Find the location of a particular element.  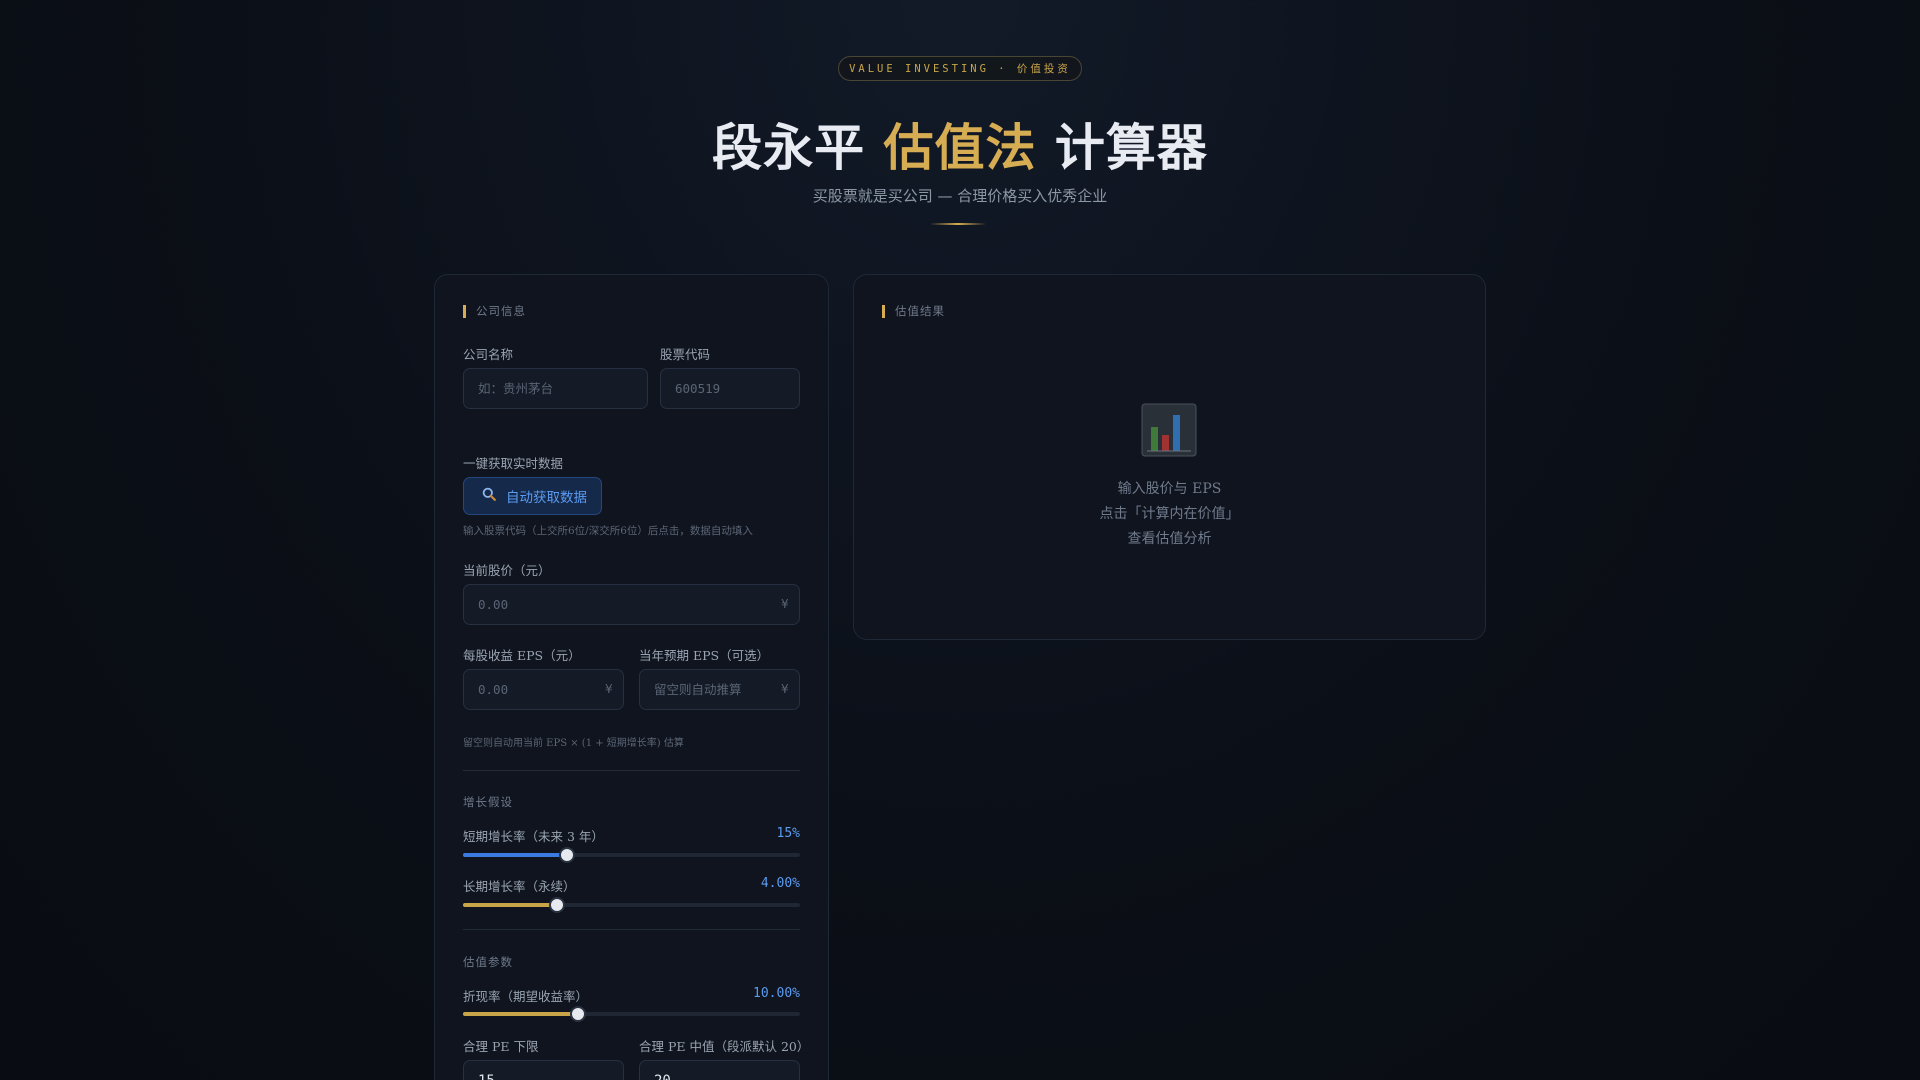

empty-state-line1: 输入股价与 EPS is located at coordinates (1169, 489).